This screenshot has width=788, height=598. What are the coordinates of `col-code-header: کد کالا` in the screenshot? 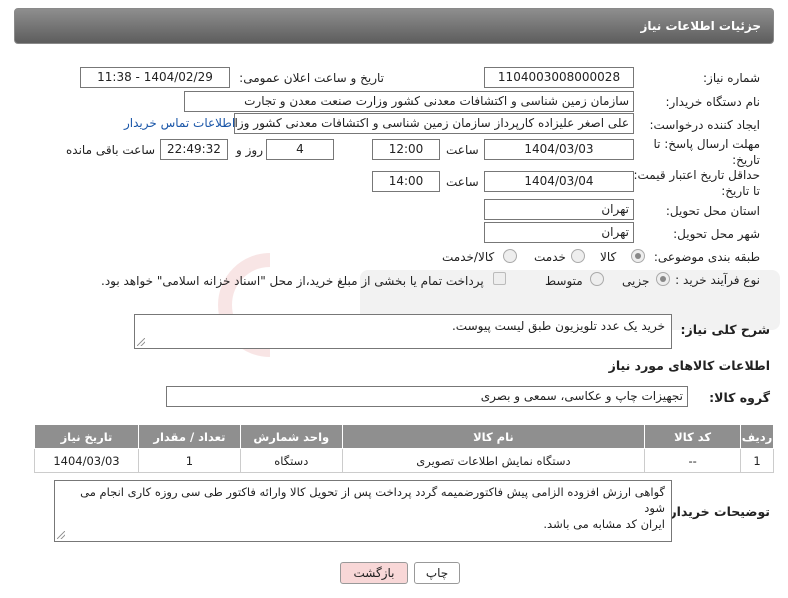 It's located at (693, 436).